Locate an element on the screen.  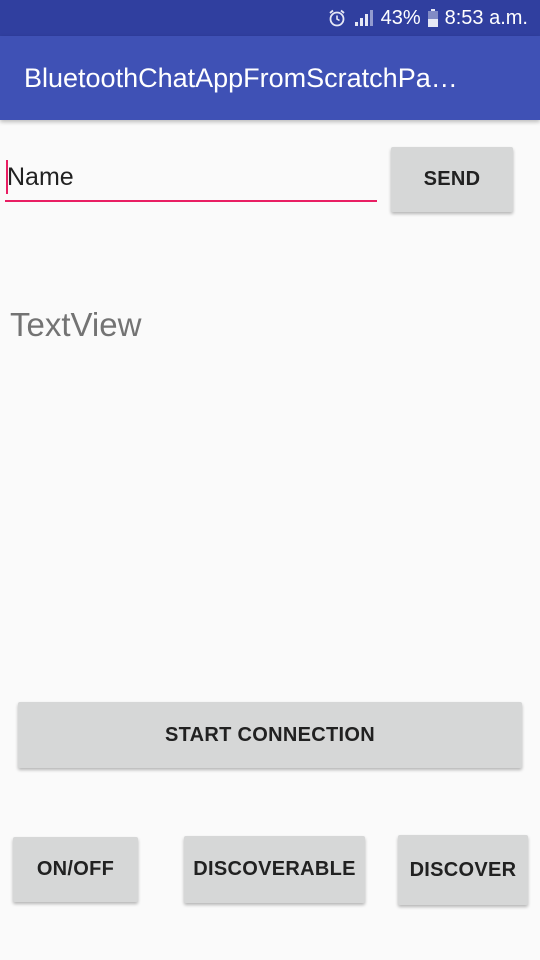
received-text-view: TextView is located at coordinates (76, 324).